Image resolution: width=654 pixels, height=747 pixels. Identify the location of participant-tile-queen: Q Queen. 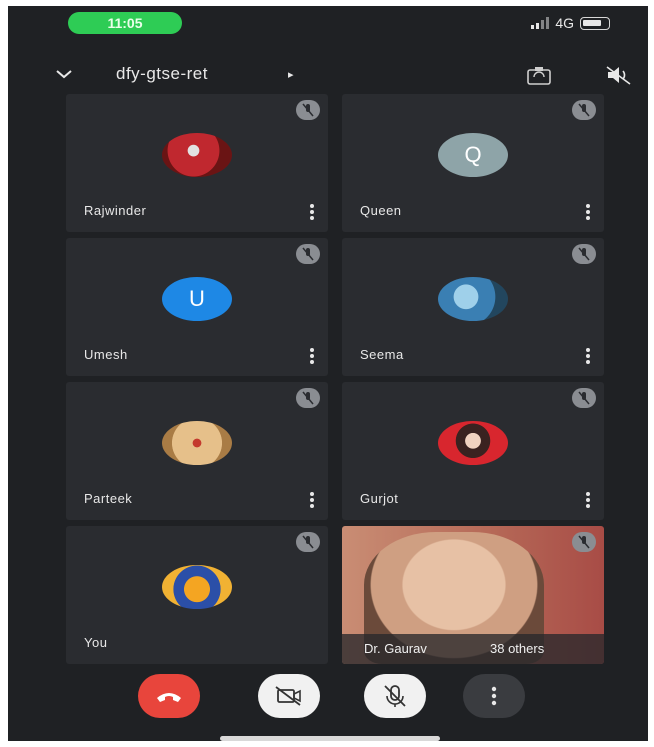
(473, 163).